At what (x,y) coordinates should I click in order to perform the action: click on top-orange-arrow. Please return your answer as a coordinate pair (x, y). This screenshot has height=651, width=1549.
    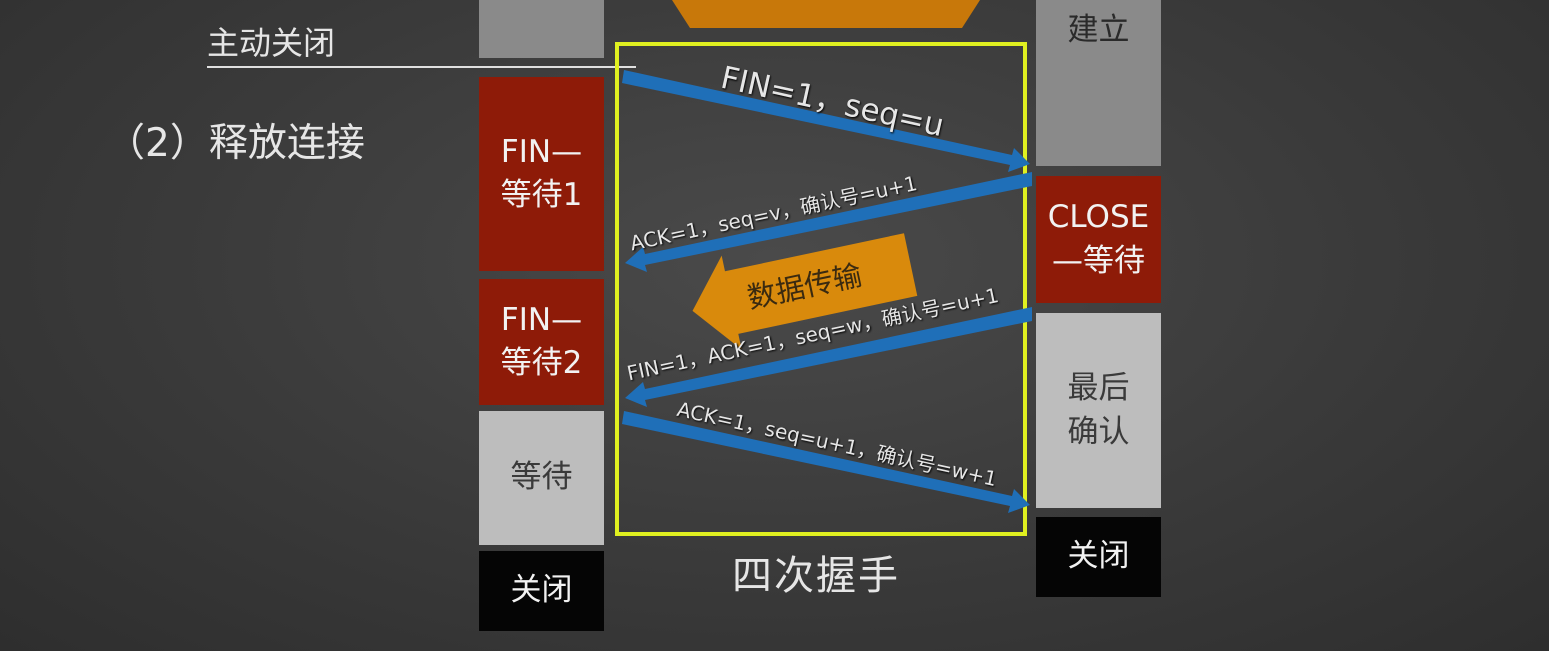
    Looking at the image, I should click on (826, 14).